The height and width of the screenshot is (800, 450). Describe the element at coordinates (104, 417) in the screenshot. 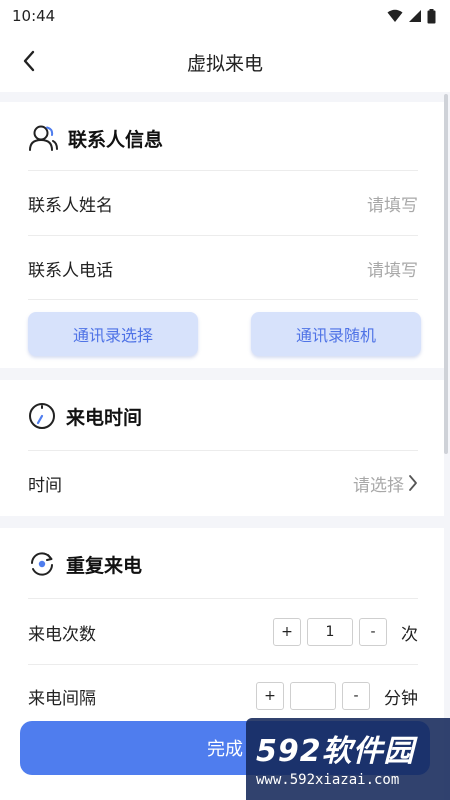

I see `time-card-title: 来电时间` at that location.